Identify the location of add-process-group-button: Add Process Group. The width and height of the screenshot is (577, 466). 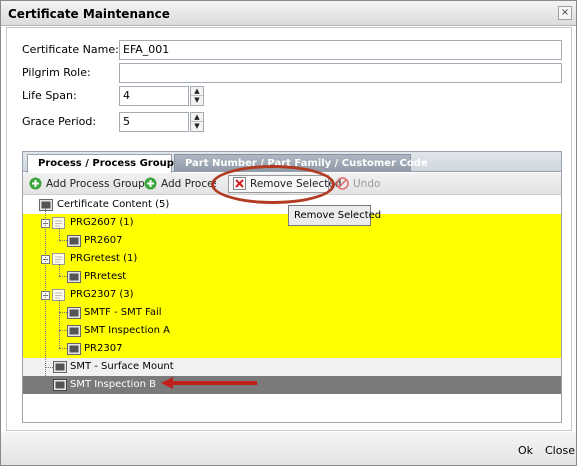
(87, 184).